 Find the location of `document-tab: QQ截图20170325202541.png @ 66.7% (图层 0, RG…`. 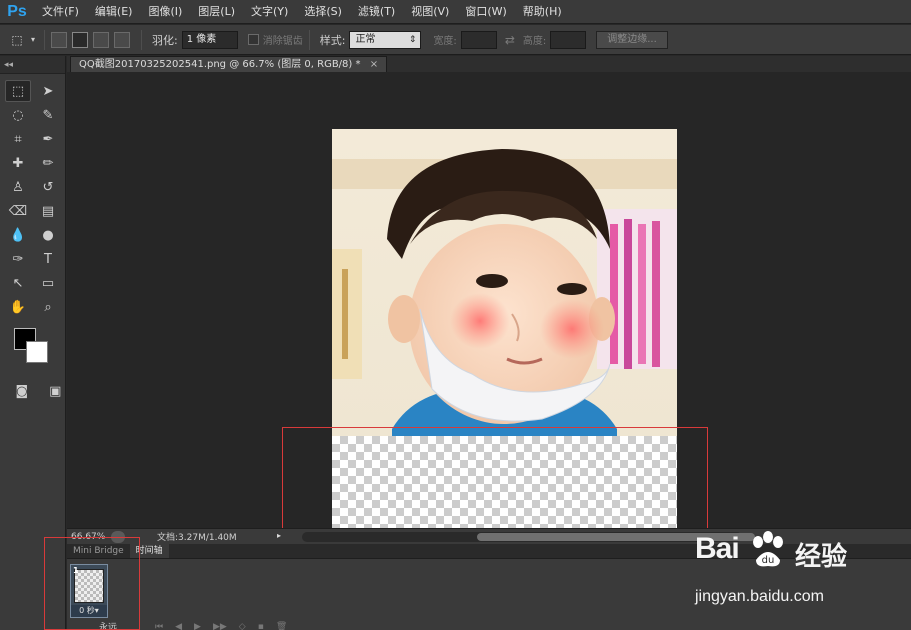

document-tab: QQ截图20170325202541.png @ 66.7% (图层 0, RG… is located at coordinates (229, 64).